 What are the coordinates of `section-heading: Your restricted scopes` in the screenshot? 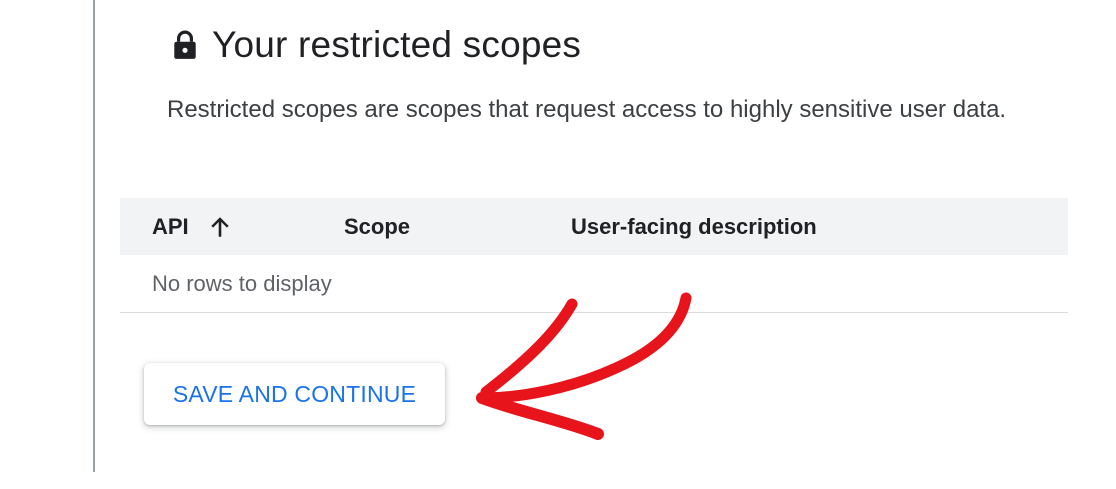 It's located at (376, 45).